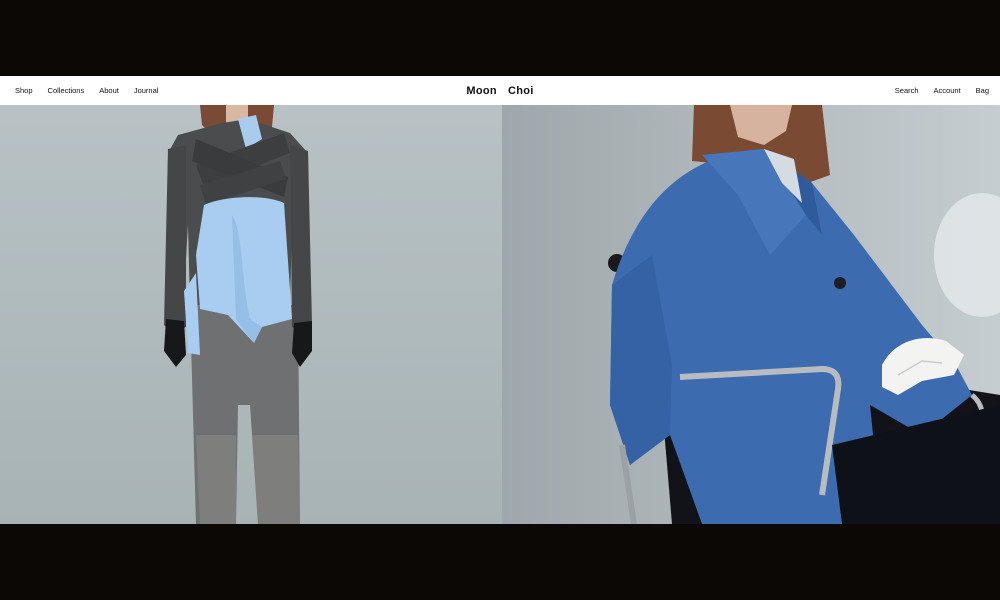 This screenshot has height=600, width=1000. I want to click on nav-about-link: About, so click(109, 90).